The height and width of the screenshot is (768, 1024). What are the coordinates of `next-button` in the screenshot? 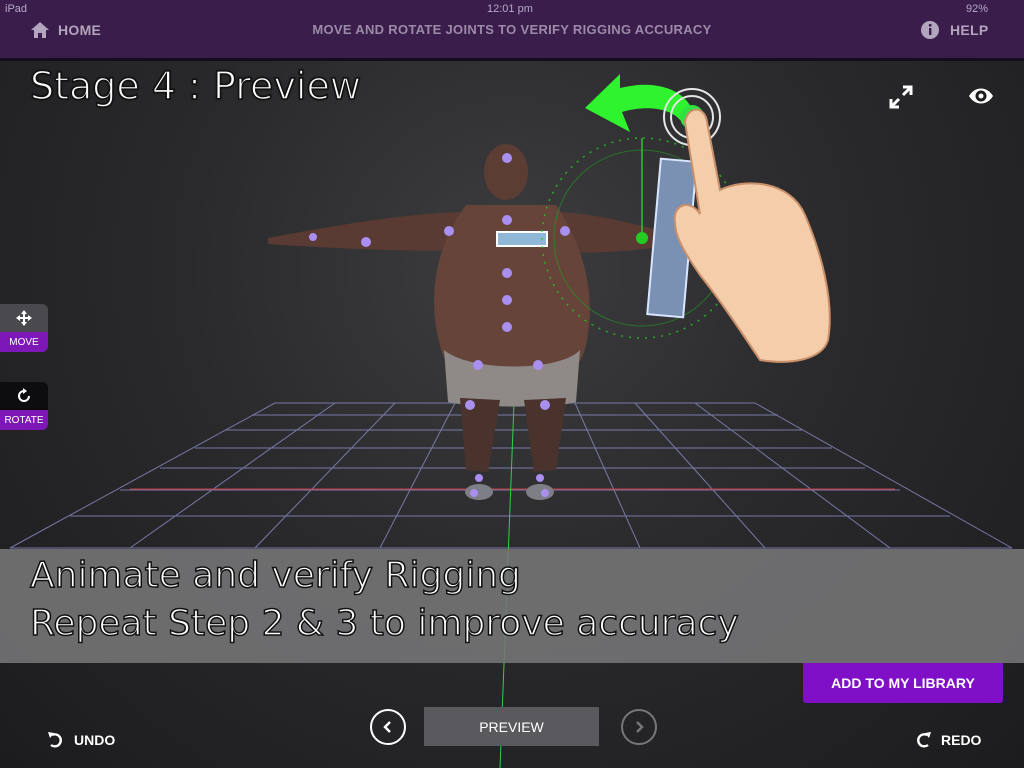 It's located at (639, 727).